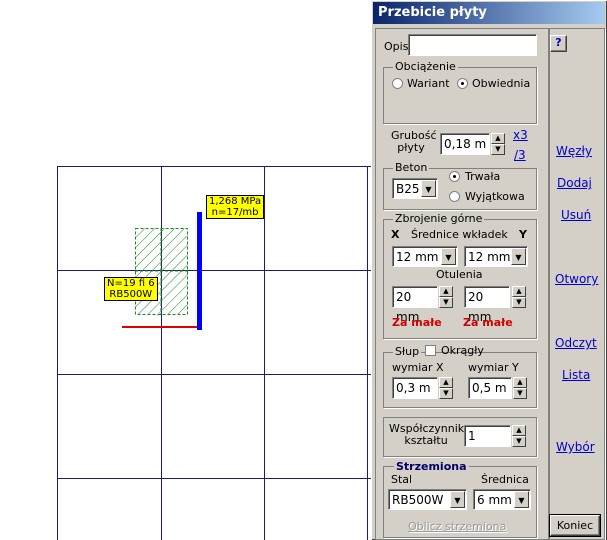 The width and height of the screenshot is (607, 540). I want to click on select-link: Wybór, so click(575, 447).